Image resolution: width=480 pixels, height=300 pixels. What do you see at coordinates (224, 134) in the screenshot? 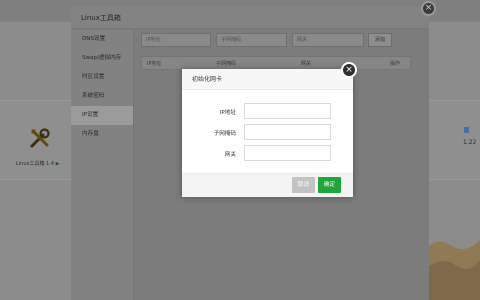
I see `netmask-label: 子网掩码` at bounding box center [224, 134].